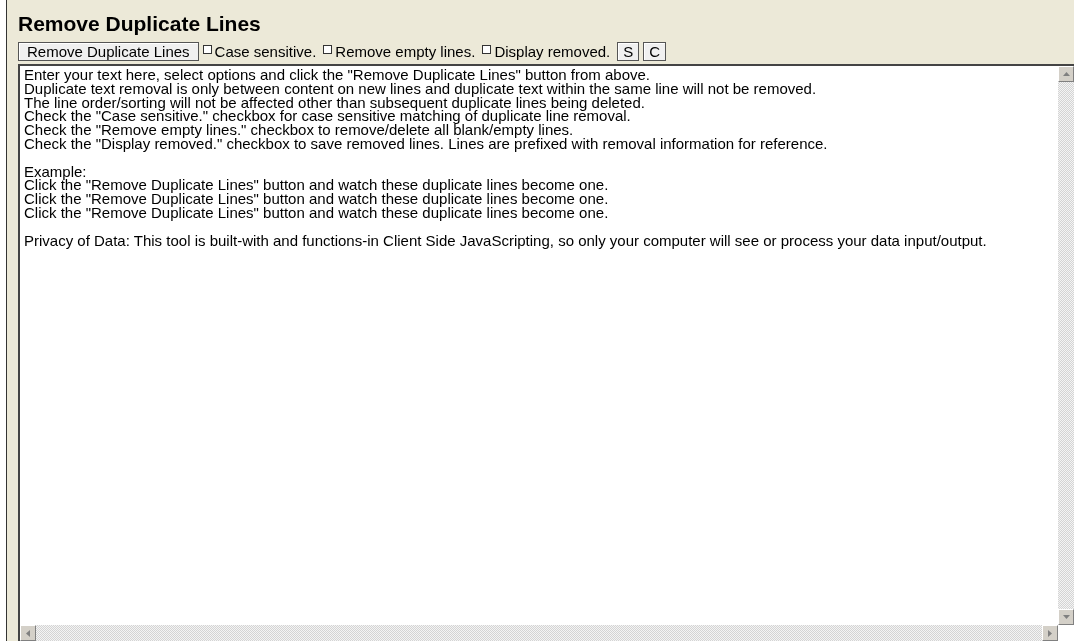 This screenshot has height=641, width=1074. Describe the element at coordinates (539, 633) in the screenshot. I see `horizontal-scrollbar` at that location.